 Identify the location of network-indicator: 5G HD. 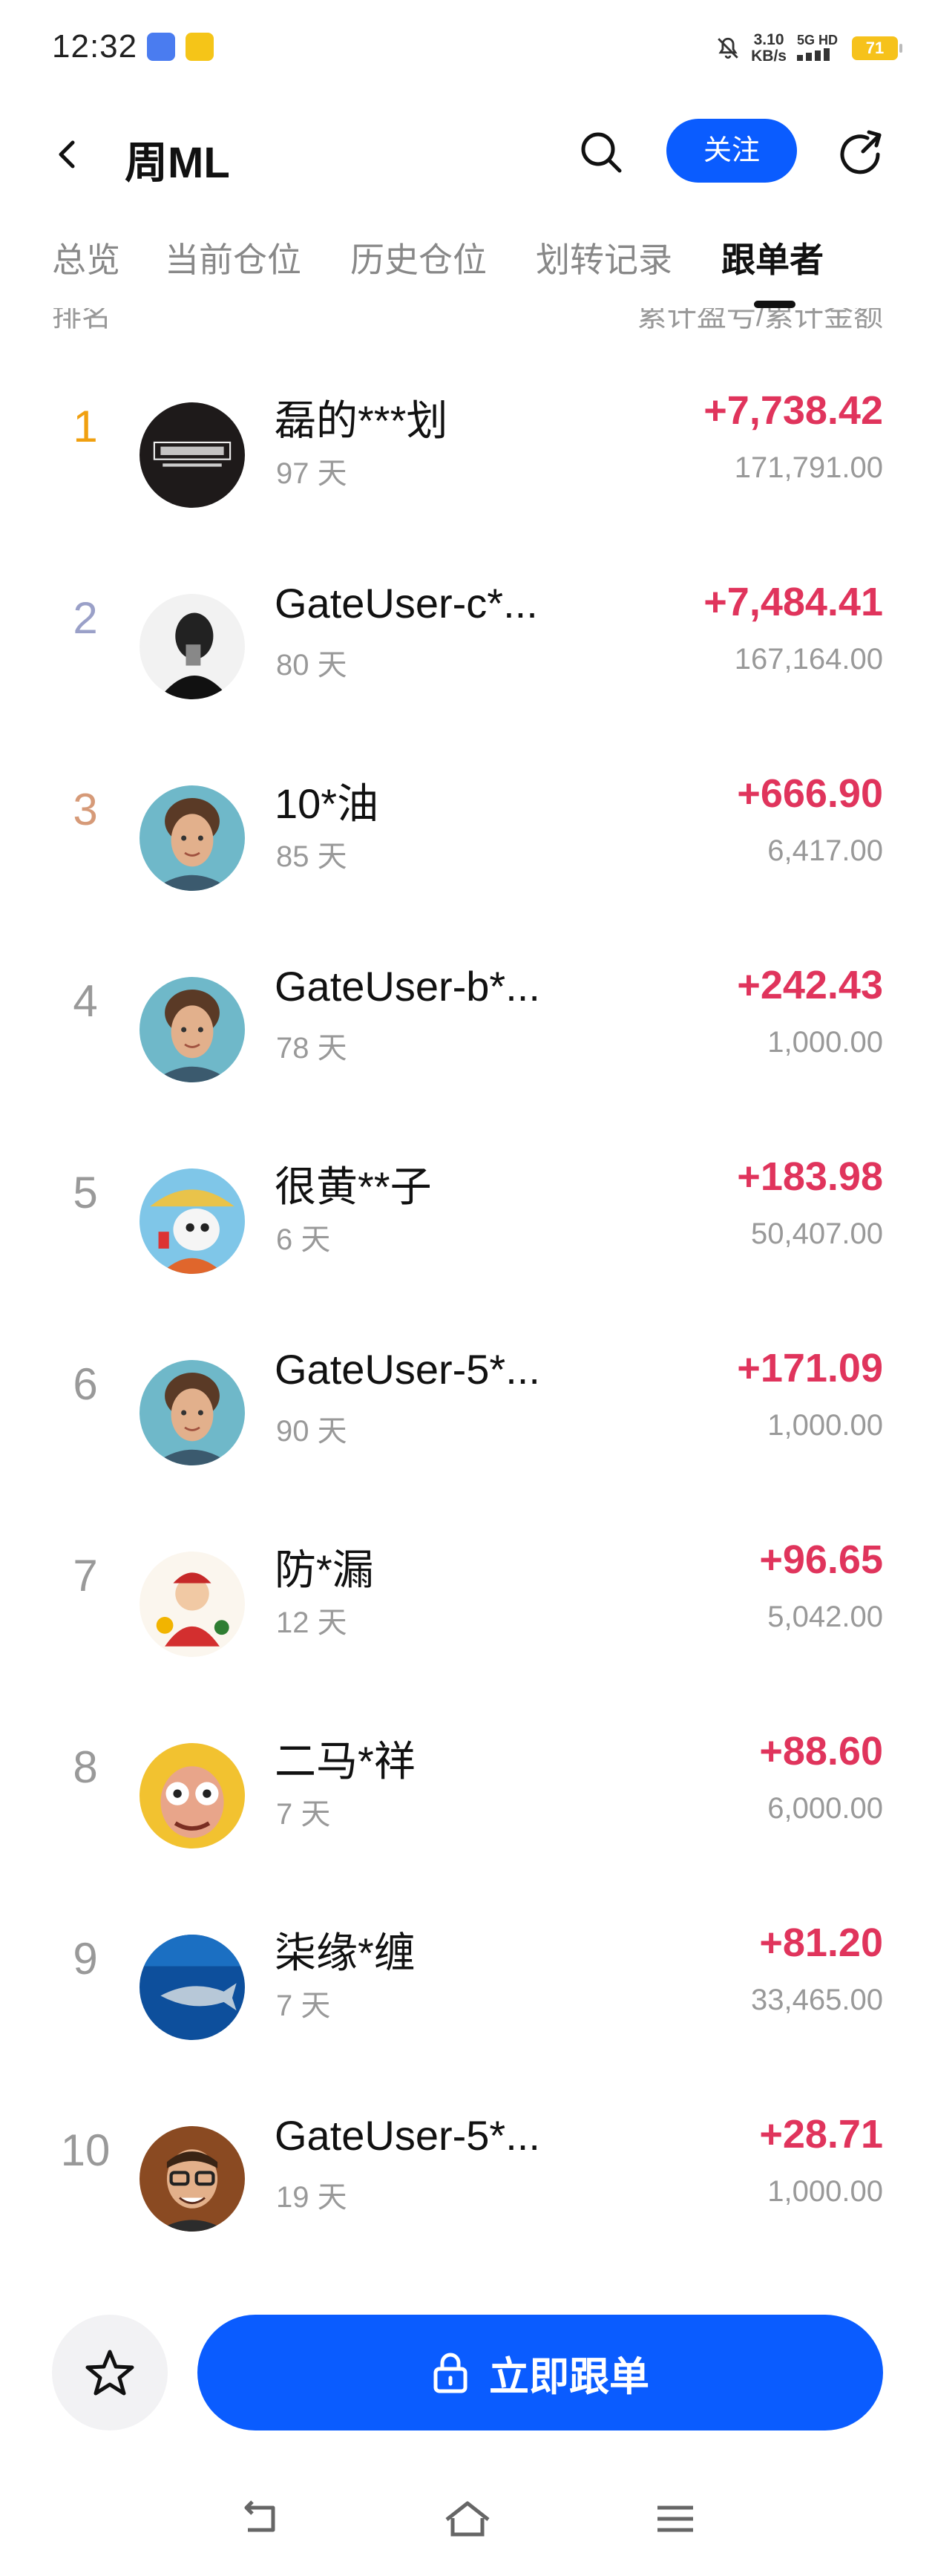
(820, 48).